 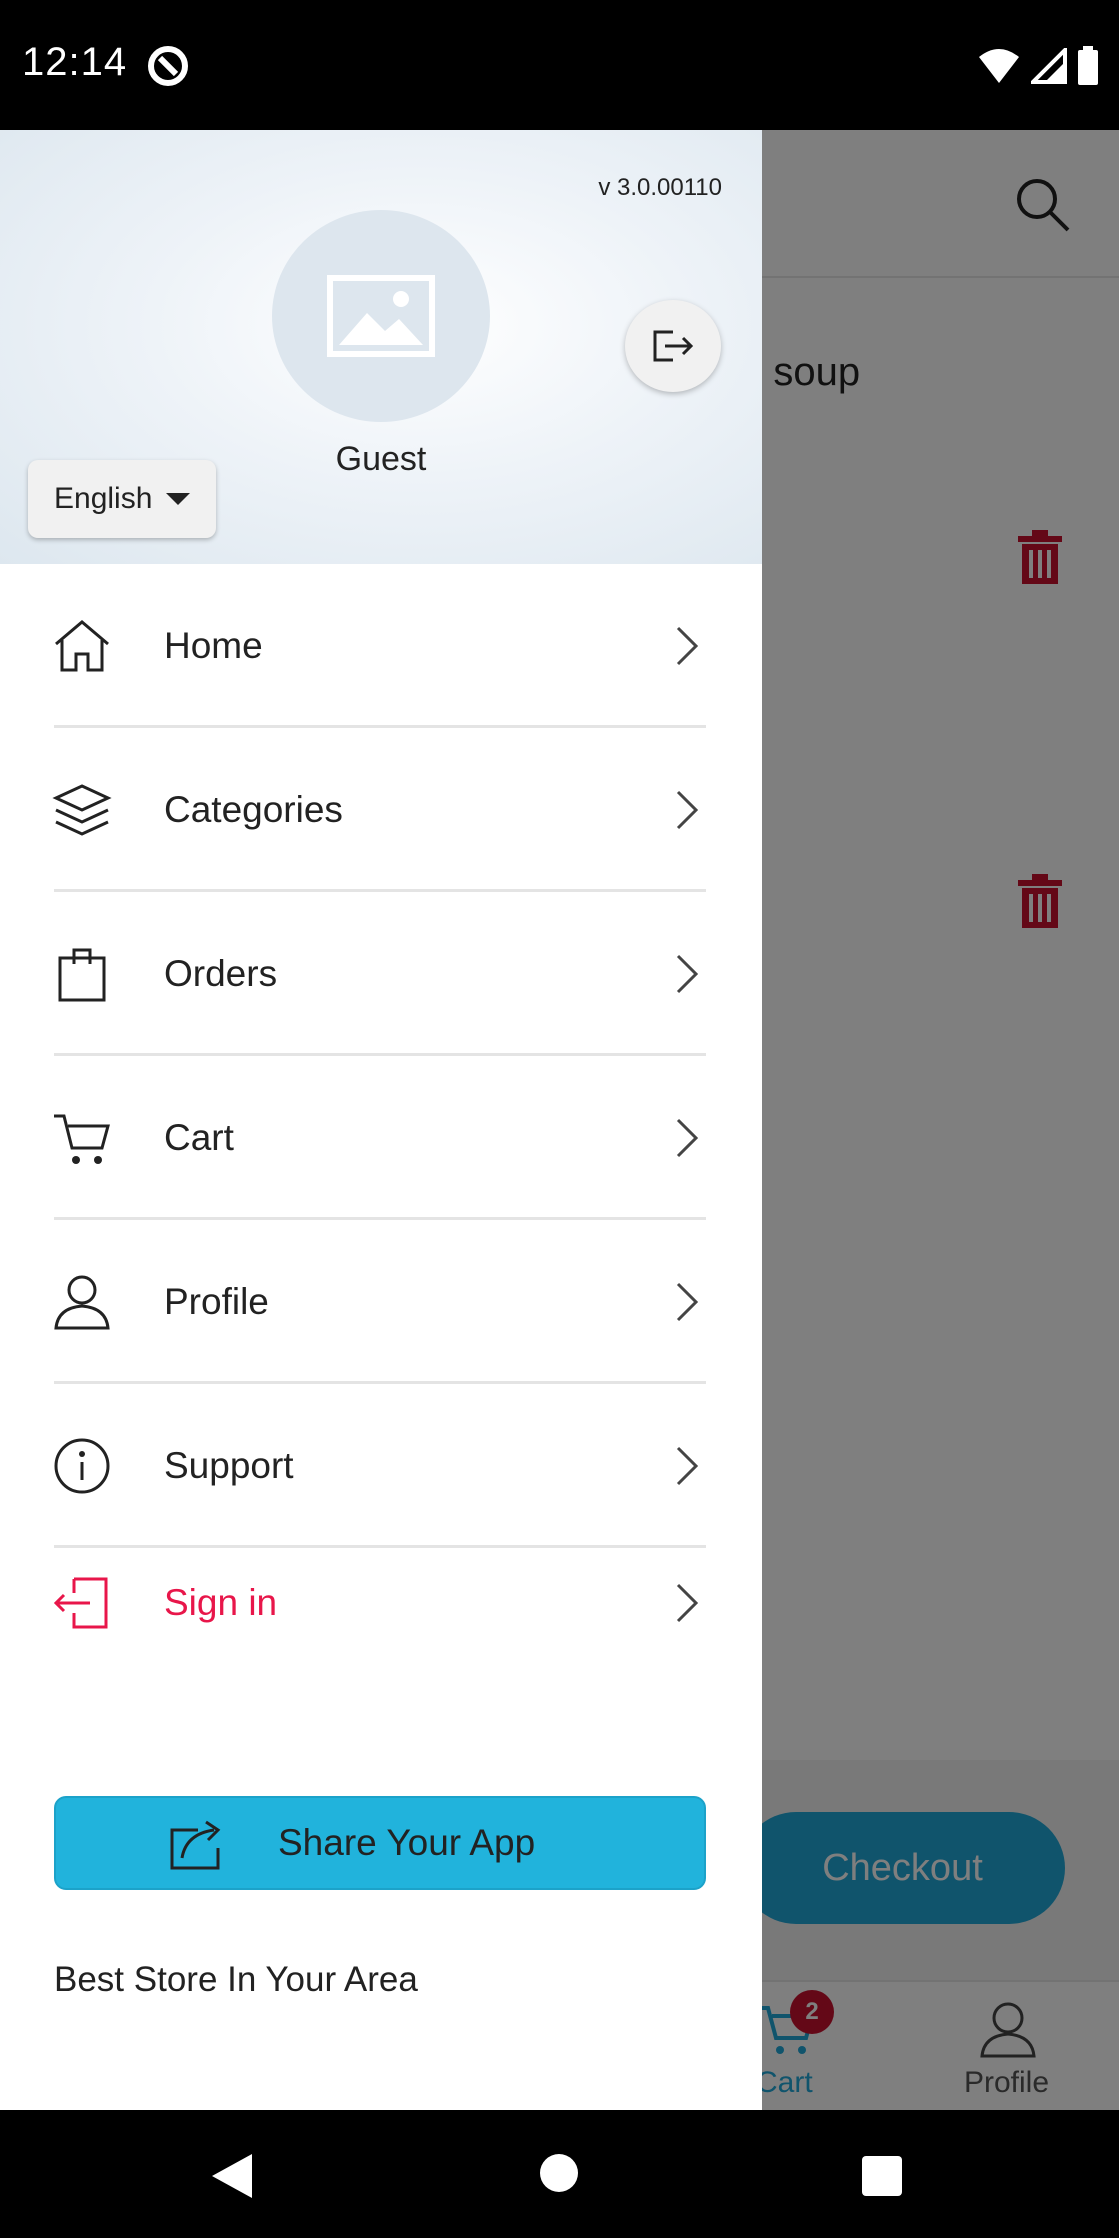 I want to click on avatar, so click(x=381, y=316).